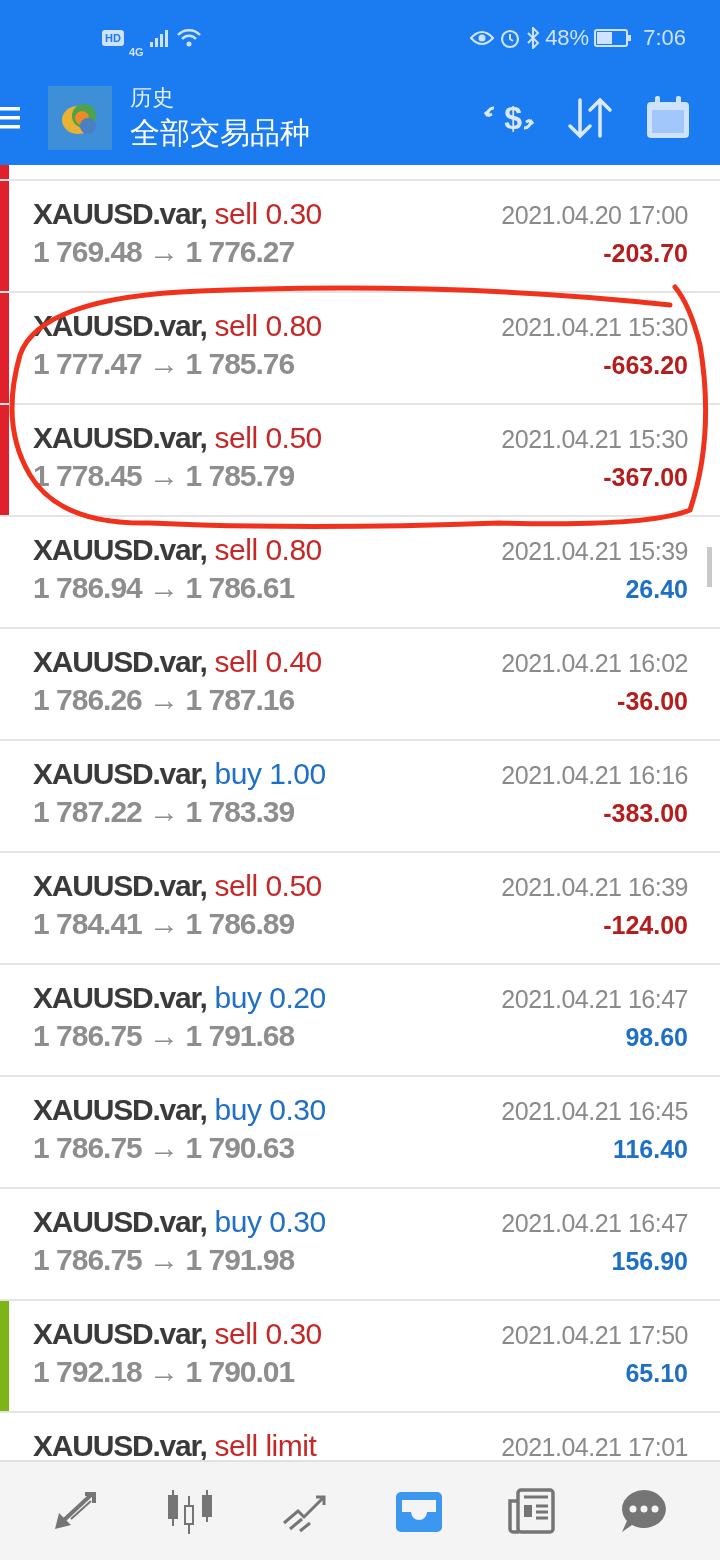 This screenshot has width=720, height=1560. I want to click on price-range: 1 786.75 → 1 791.68, so click(164, 1036).